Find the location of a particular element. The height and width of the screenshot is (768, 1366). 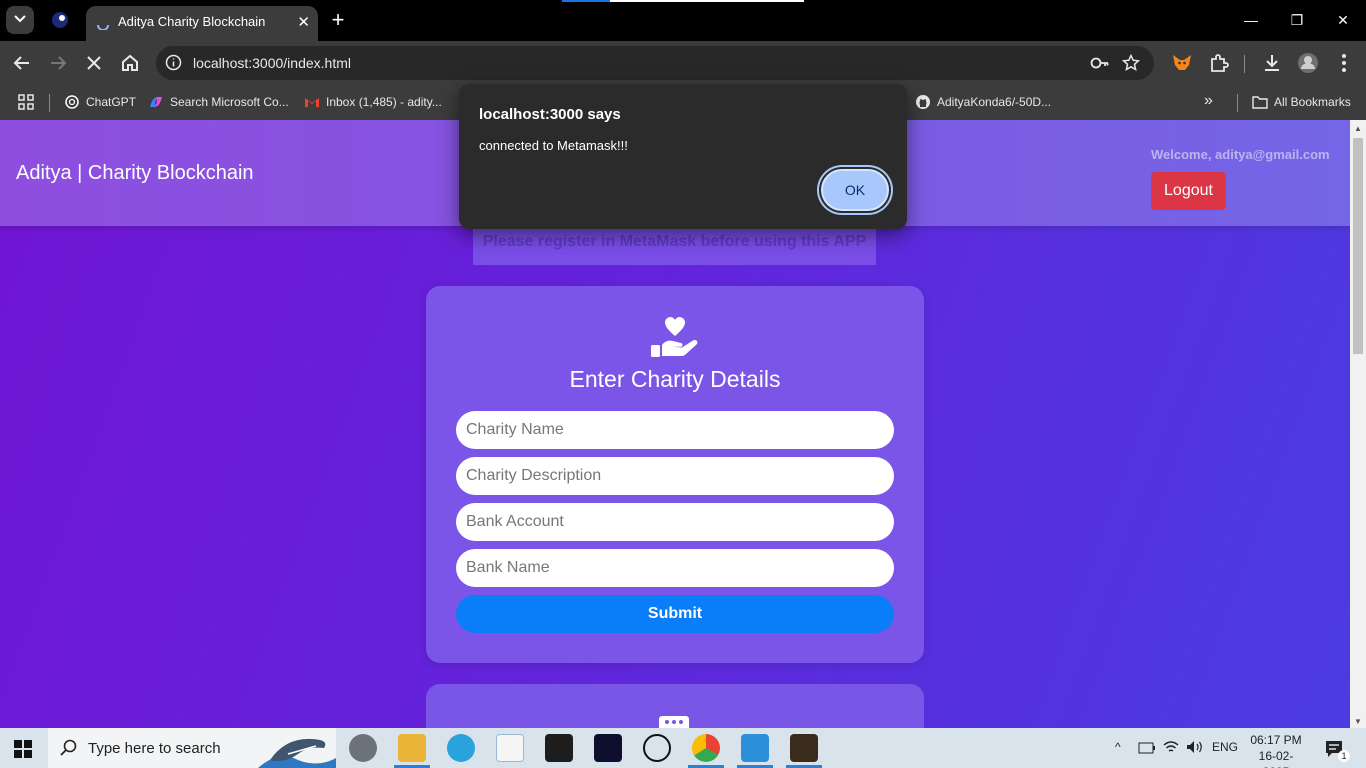

charity-description-input is located at coordinates (675, 476).